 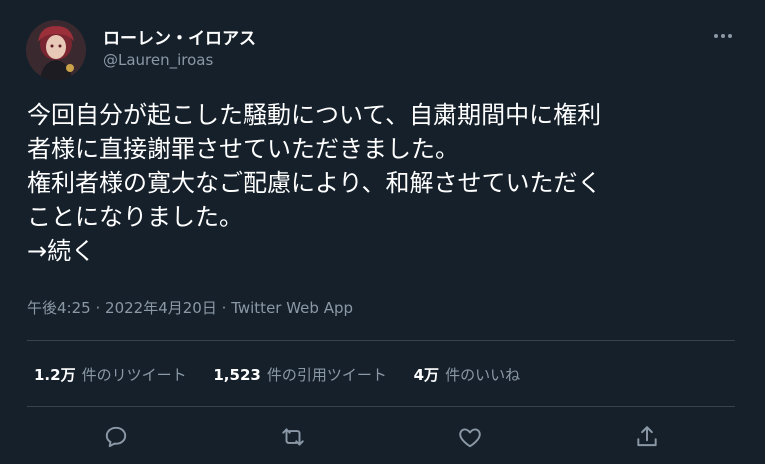 I want to click on more-icon, so click(x=723, y=36).